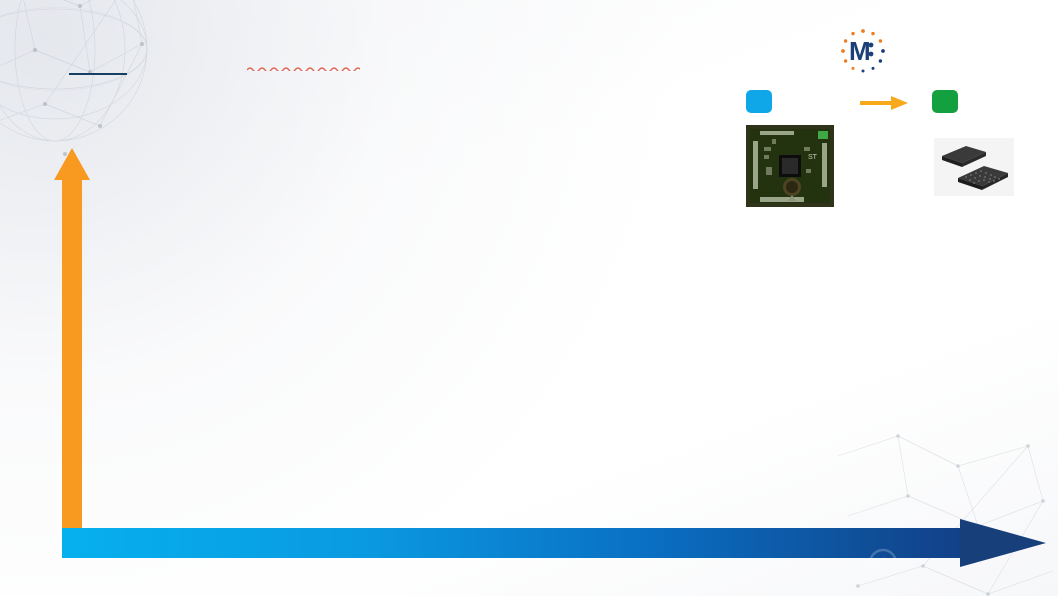  Describe the element at coordinates (74, 78) in the screenshot. I see `network-globe-decoration` at that location.